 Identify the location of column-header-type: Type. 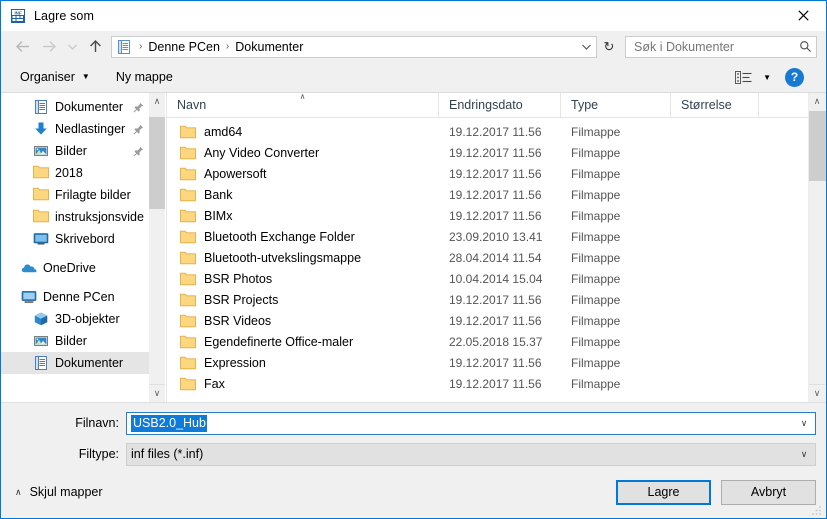
(616, 105).